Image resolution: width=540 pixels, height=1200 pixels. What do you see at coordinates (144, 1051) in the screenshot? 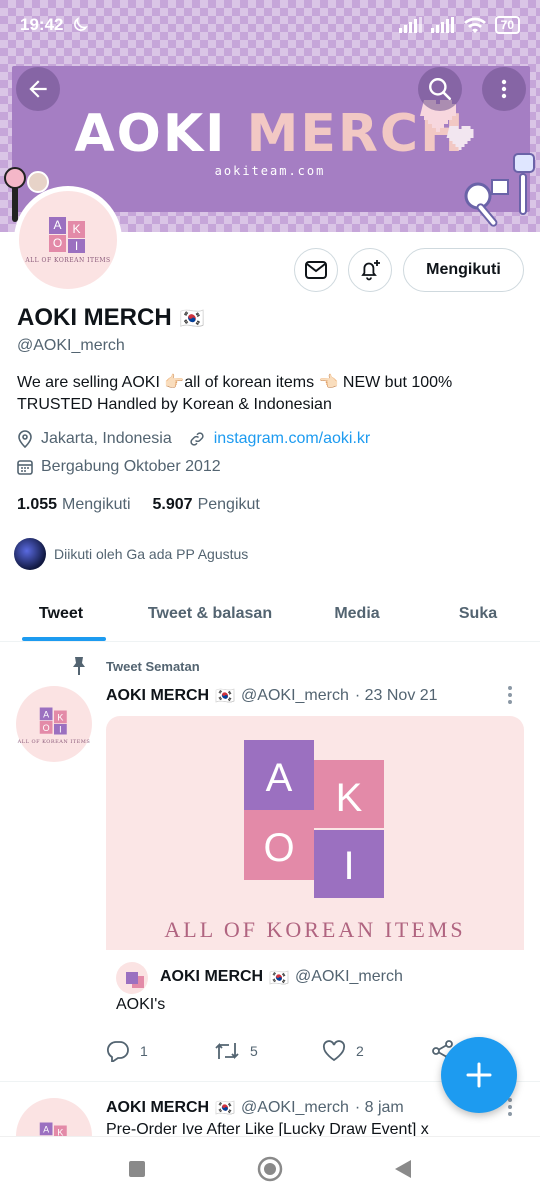
I see `reply-count: 1` at bounding box center [144, 1051].